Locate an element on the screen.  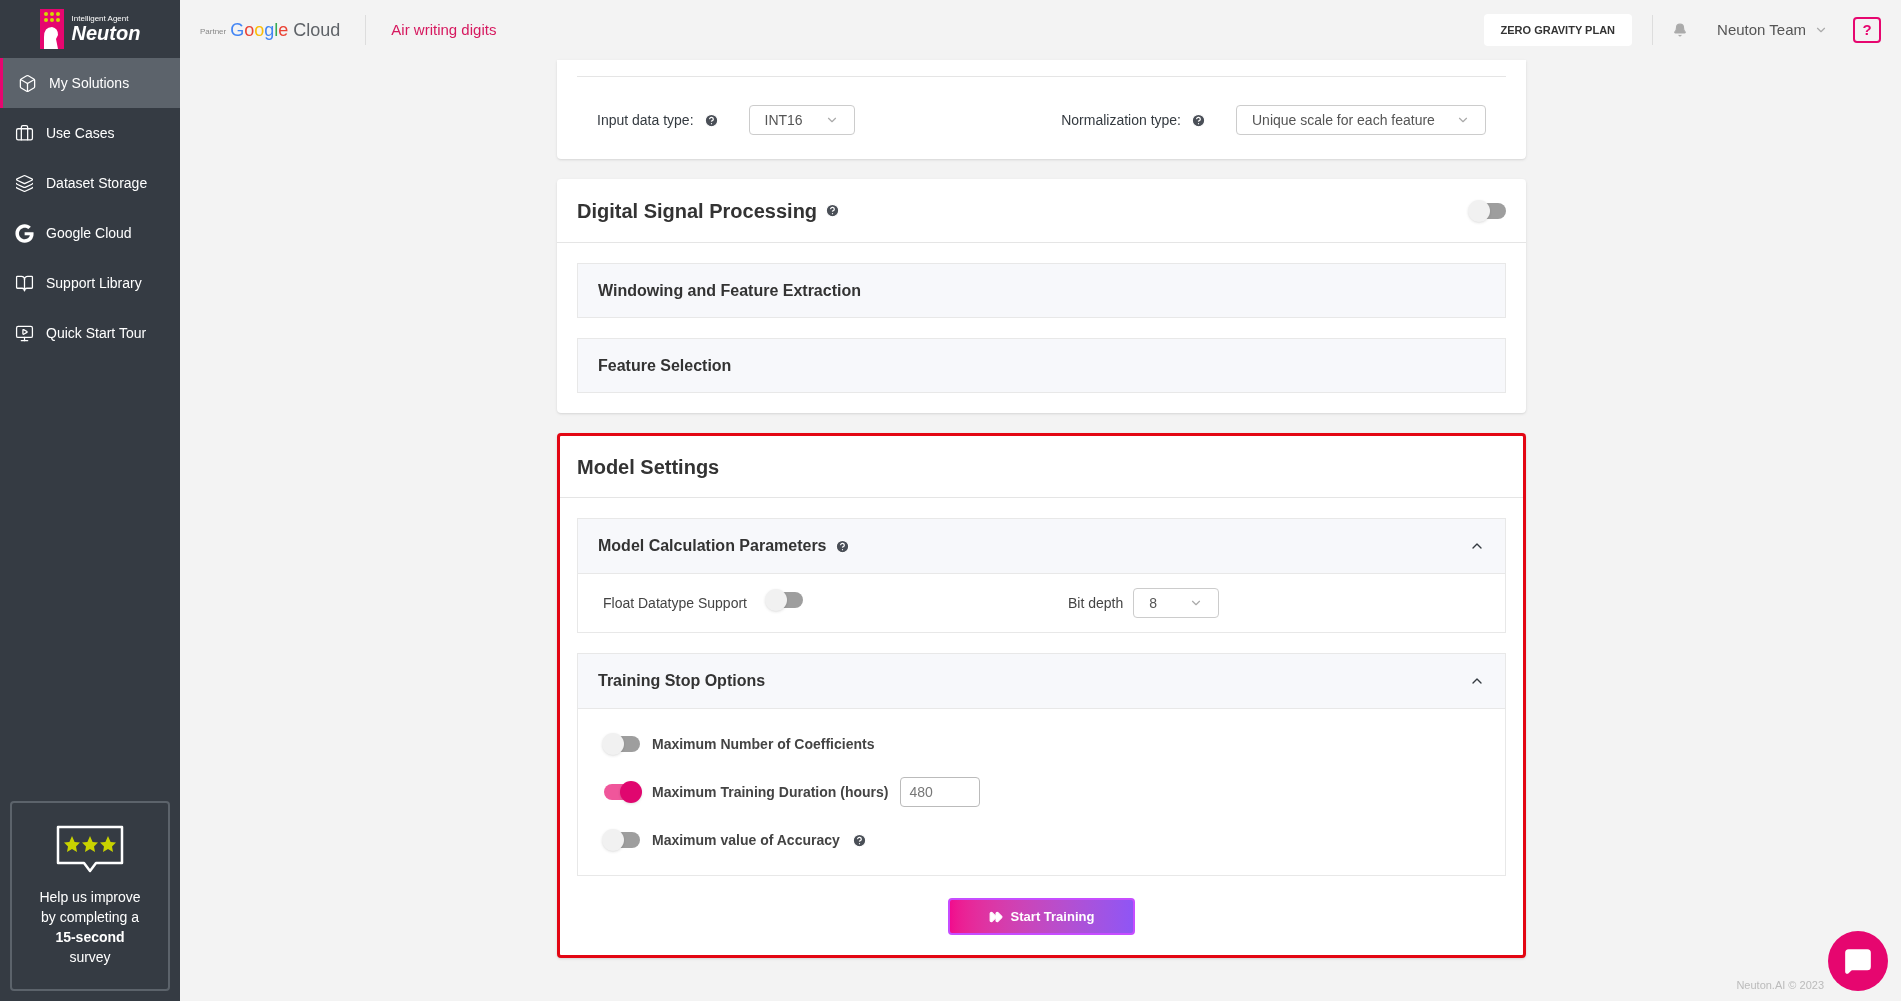
sidebar-item: My Solutions is located at coordinates (90, 83).